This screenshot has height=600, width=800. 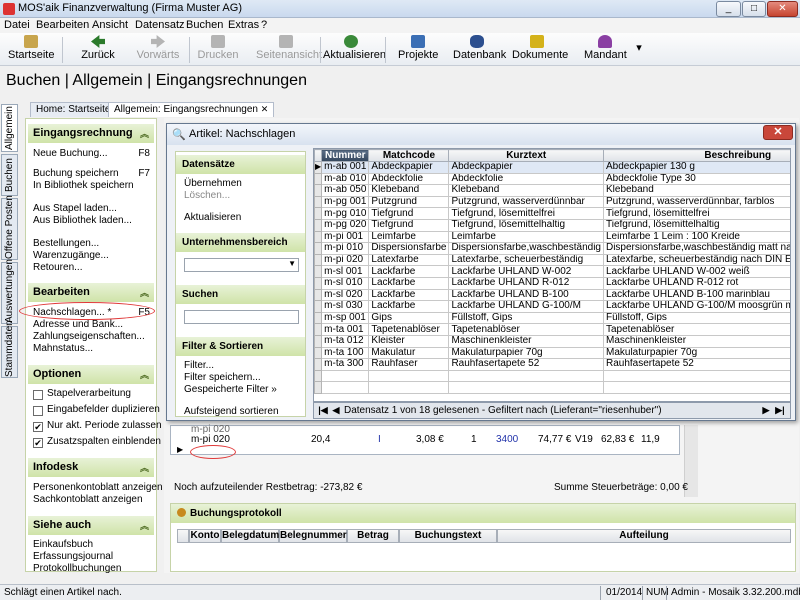 What do you see at coordinates (526, 167) in the screenshot?
I see `grid-cell: Abdeckpapier` at bounding box center [526, 167].